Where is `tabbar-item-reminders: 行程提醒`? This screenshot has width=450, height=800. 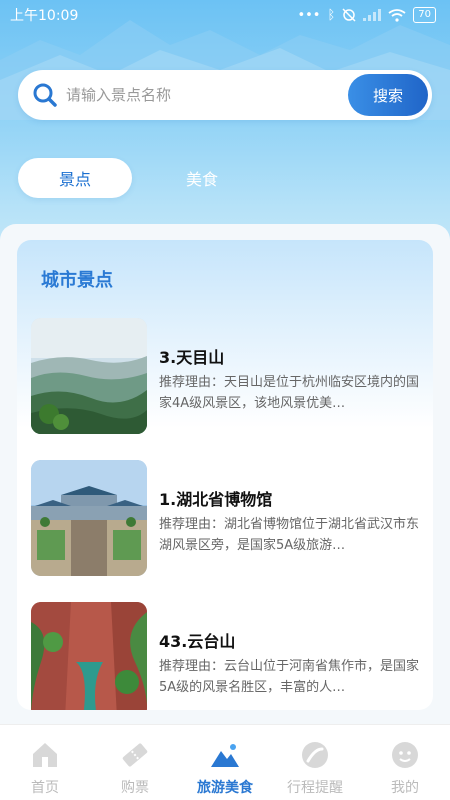
tabbar-item-reminders: 行程提醒 is located at coordinates (315, 768).